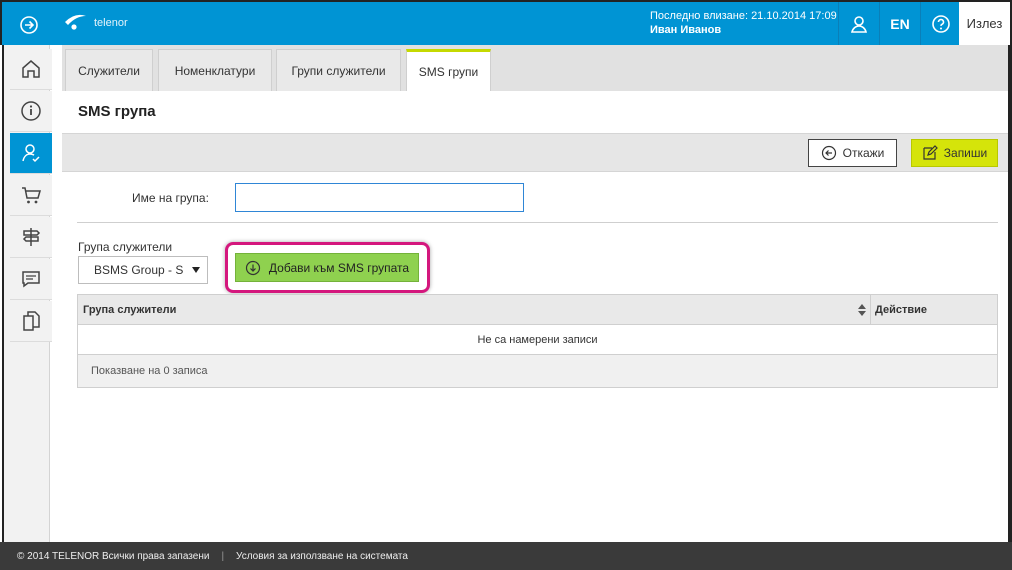 This screenshot has width=1012, height=570. I want to click on table-empty-row: Не са намерени записи, so click(537, 340).